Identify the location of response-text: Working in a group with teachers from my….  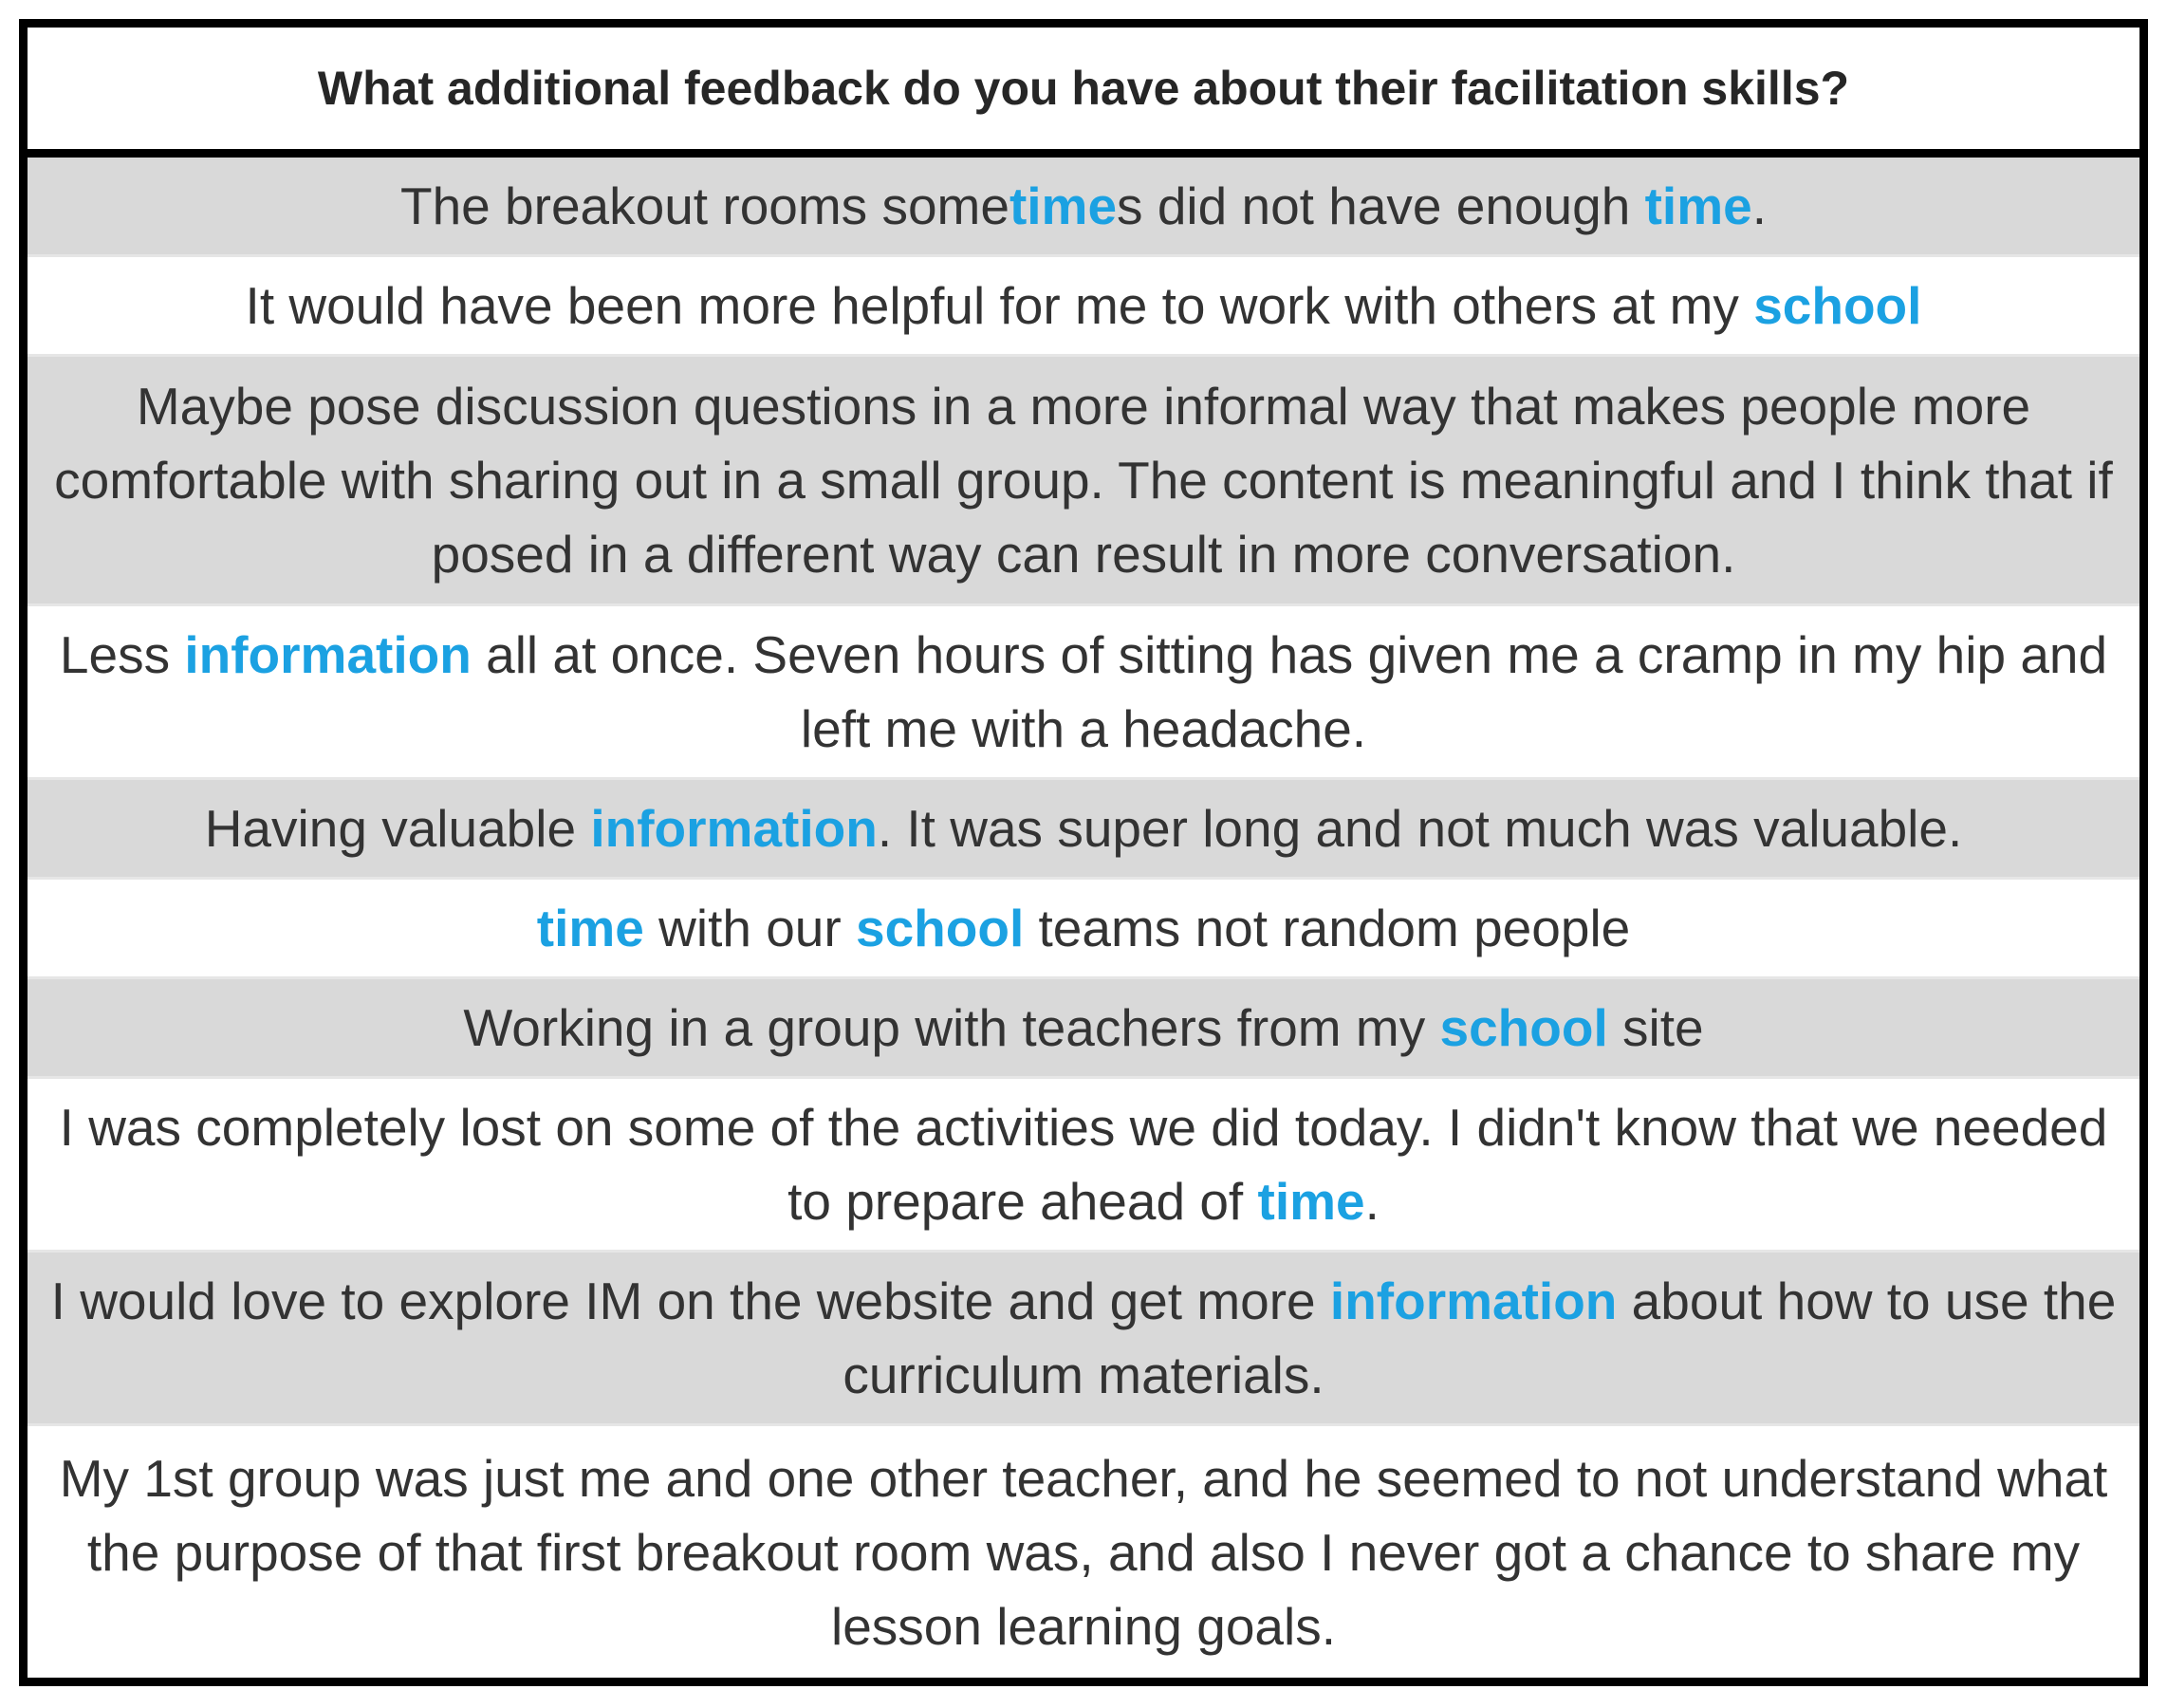
(1083, 1028).